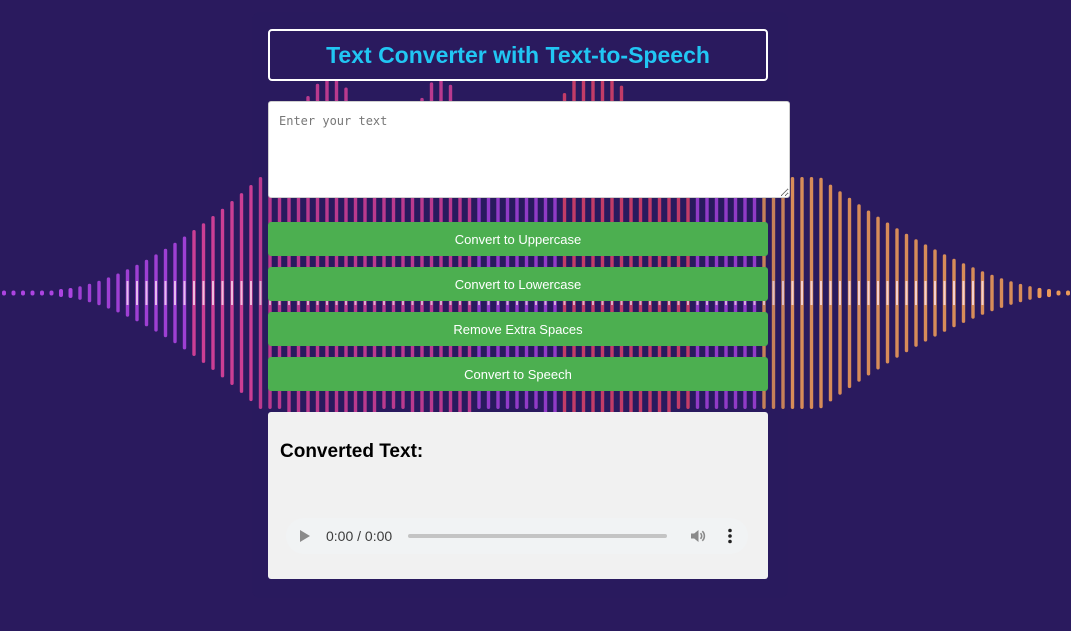  What do you see at coordinates (305, 536) in the screenshot?
I see `play-icon` at bounding box center [305, 536].